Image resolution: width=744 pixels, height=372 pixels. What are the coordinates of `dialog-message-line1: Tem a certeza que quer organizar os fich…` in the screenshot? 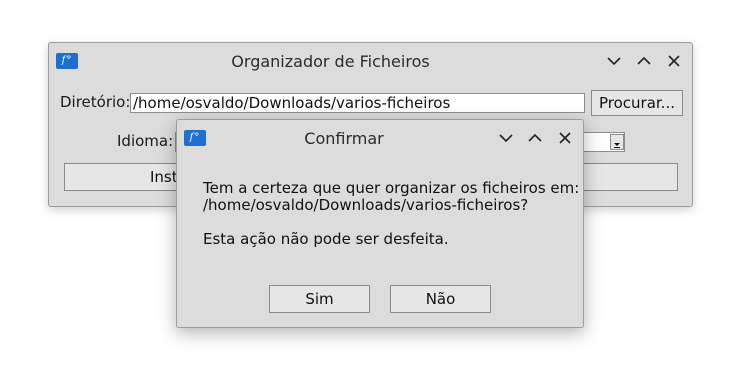 It's located at (391, 188).